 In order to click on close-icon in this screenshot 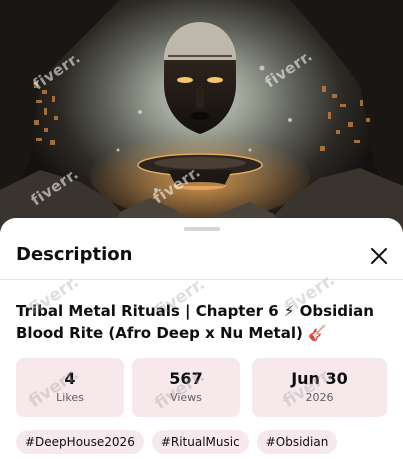, I will do `click(379, 256)`.